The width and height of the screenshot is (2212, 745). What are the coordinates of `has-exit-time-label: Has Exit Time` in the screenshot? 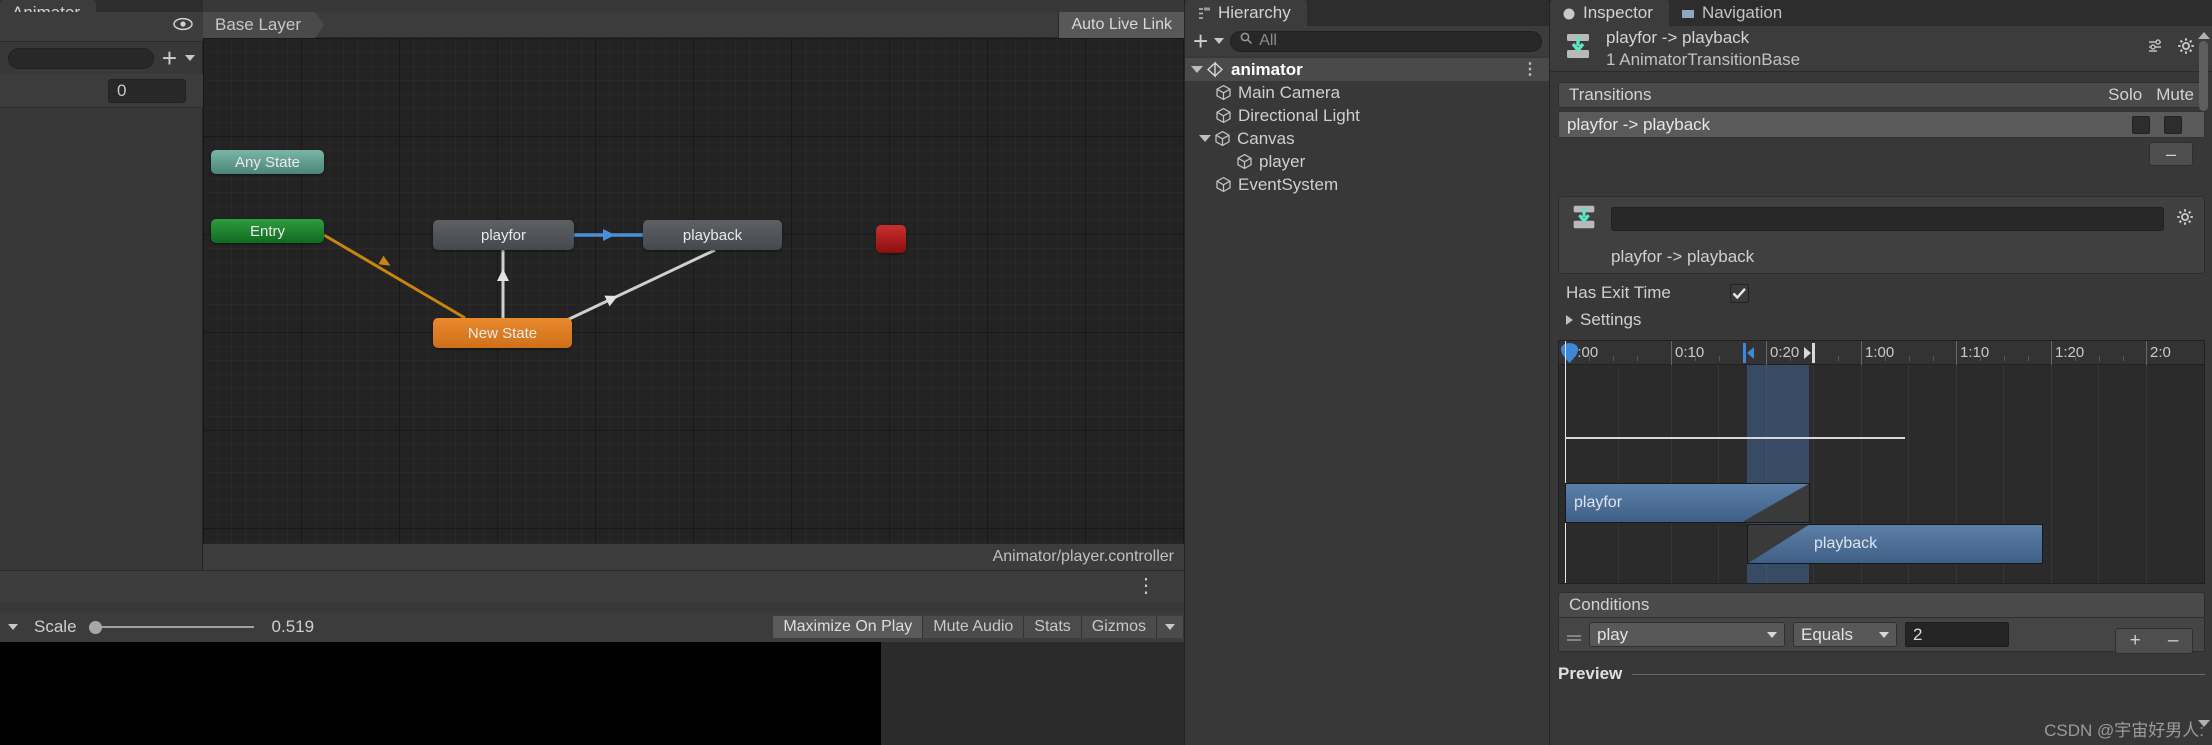 It's located at (1618, 292).